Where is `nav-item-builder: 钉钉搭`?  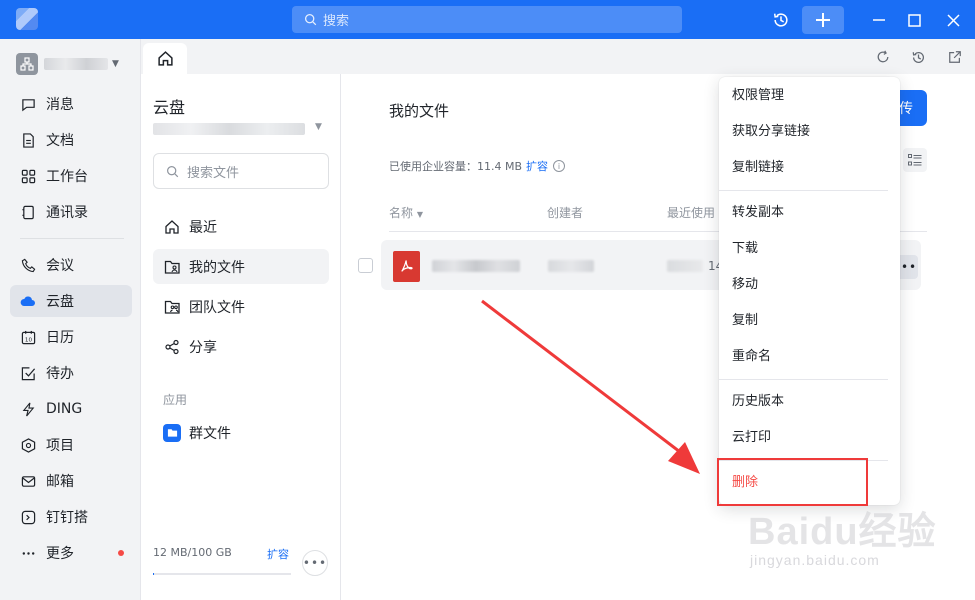 nav-item-builder: 钉钉搭 is located at coordinates (71, 517).